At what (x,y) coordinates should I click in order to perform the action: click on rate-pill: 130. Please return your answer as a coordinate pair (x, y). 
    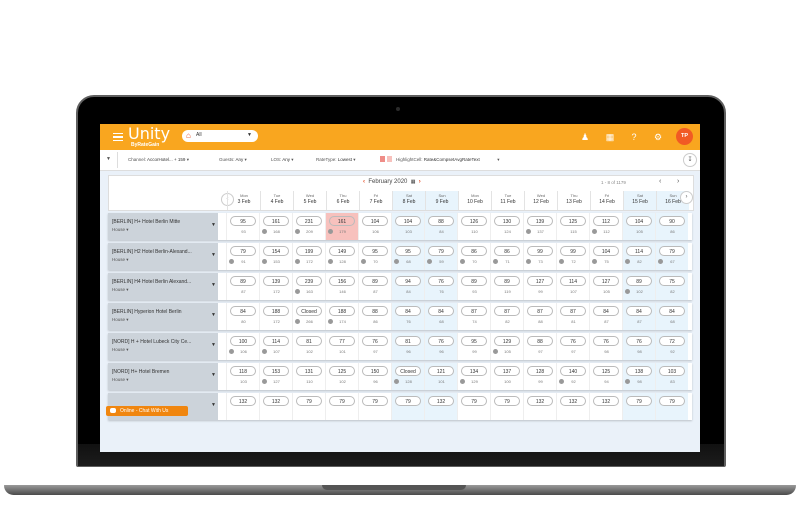
    Looking at the image, I should click on (507, 221).